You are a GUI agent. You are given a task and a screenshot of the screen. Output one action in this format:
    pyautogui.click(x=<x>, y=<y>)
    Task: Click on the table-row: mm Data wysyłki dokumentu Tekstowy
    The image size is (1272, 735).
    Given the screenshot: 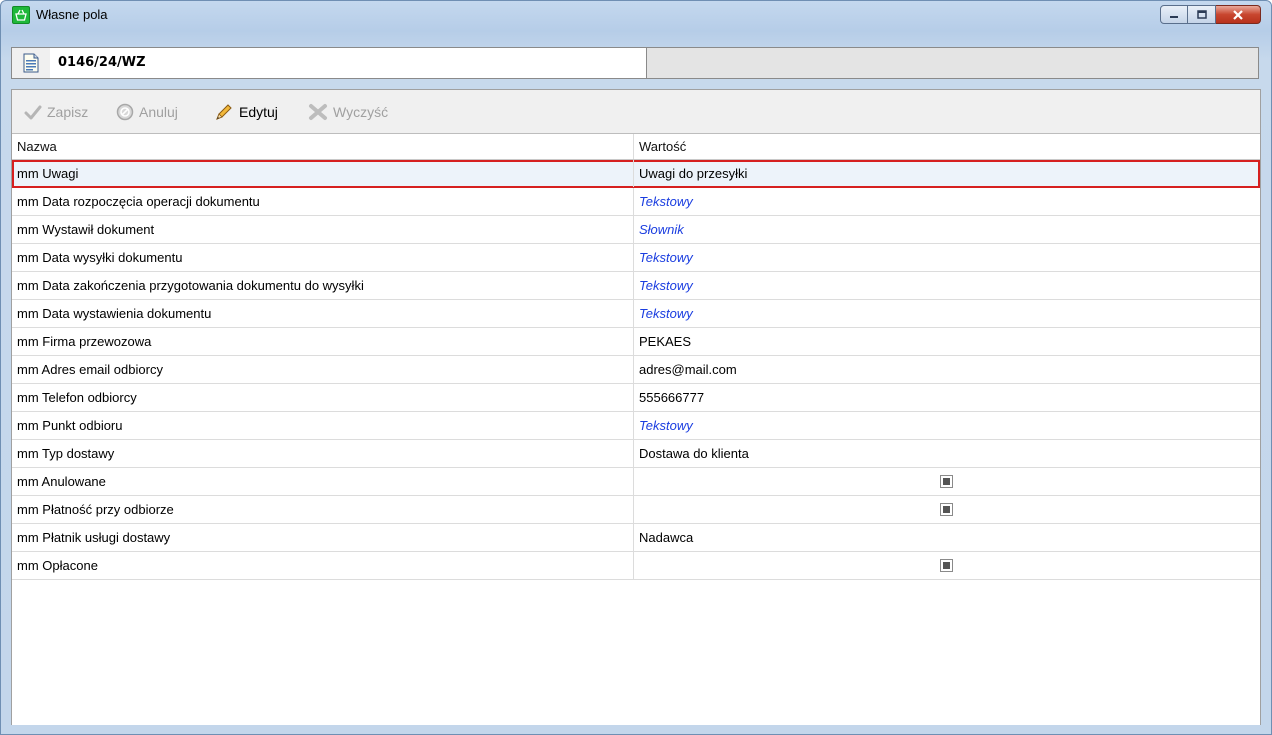 What is the action you would take?
    pyautogui.click(x=636, y=258)
    